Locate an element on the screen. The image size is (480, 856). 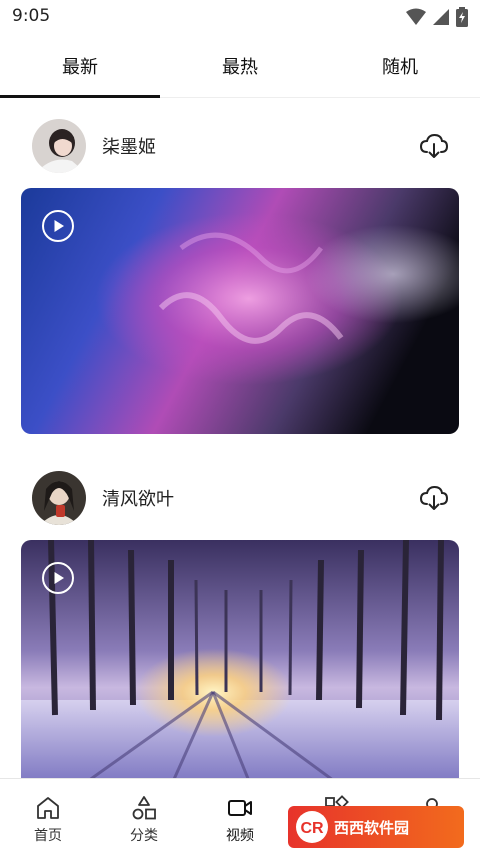
tab-random: 随机 is located at coordinates (400, 66).